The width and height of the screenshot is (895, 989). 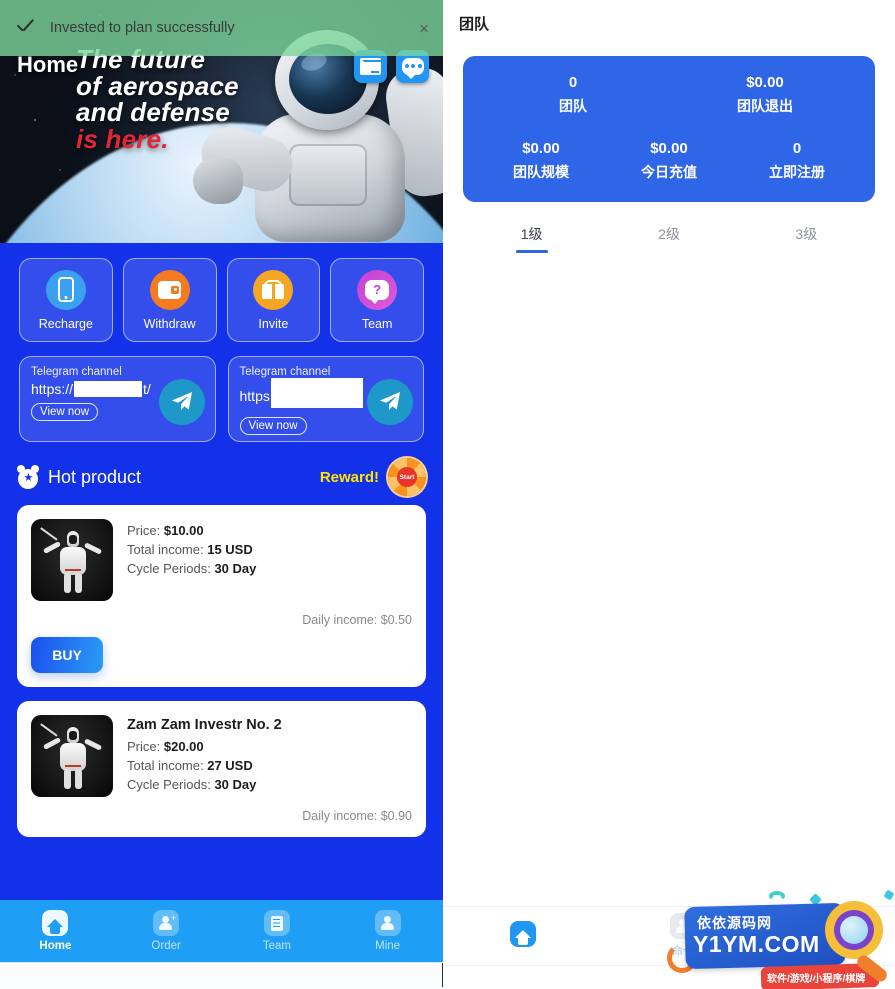 I want to click on stat-team-withdraw: $0.00 团队退出, so click(x=765, y=95).